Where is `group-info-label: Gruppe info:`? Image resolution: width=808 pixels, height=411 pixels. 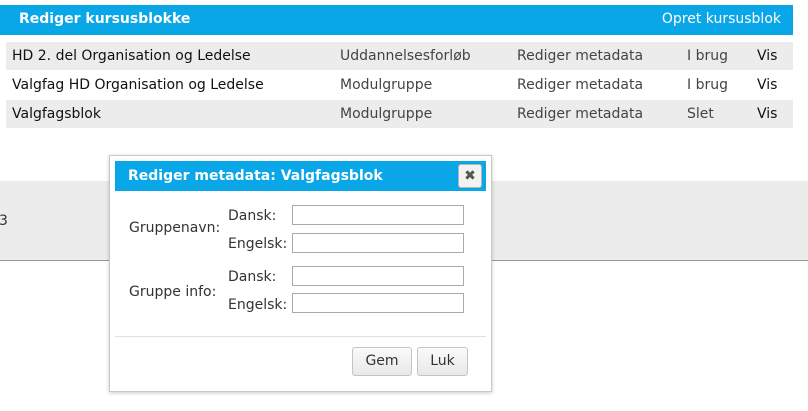
group-info-label: Gruppe info: is located at coordinates (173, 292).